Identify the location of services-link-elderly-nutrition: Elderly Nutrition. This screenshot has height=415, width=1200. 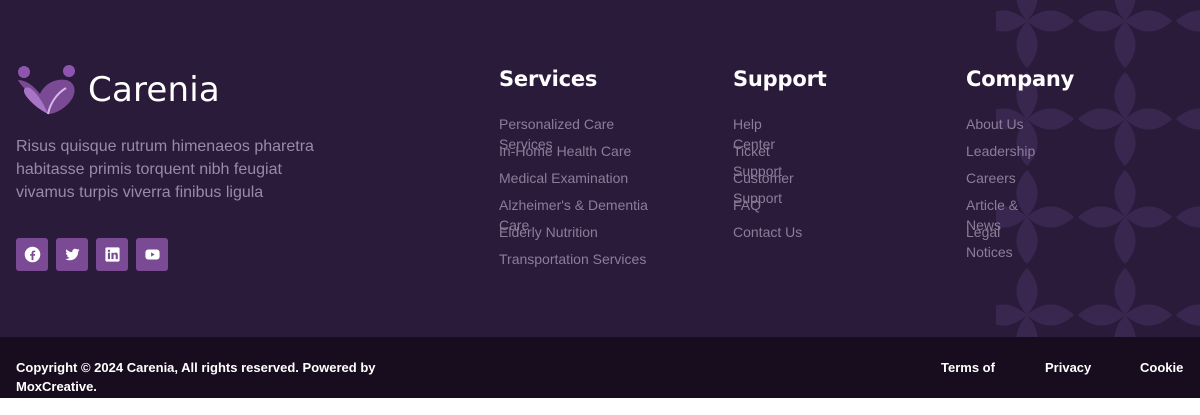
(579, 232).